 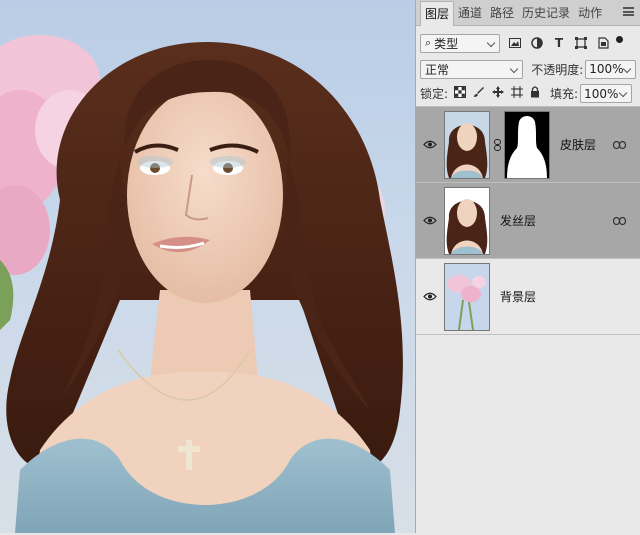 I want to click on opacity-label: 不透明度:, so click(x=557, y=69).